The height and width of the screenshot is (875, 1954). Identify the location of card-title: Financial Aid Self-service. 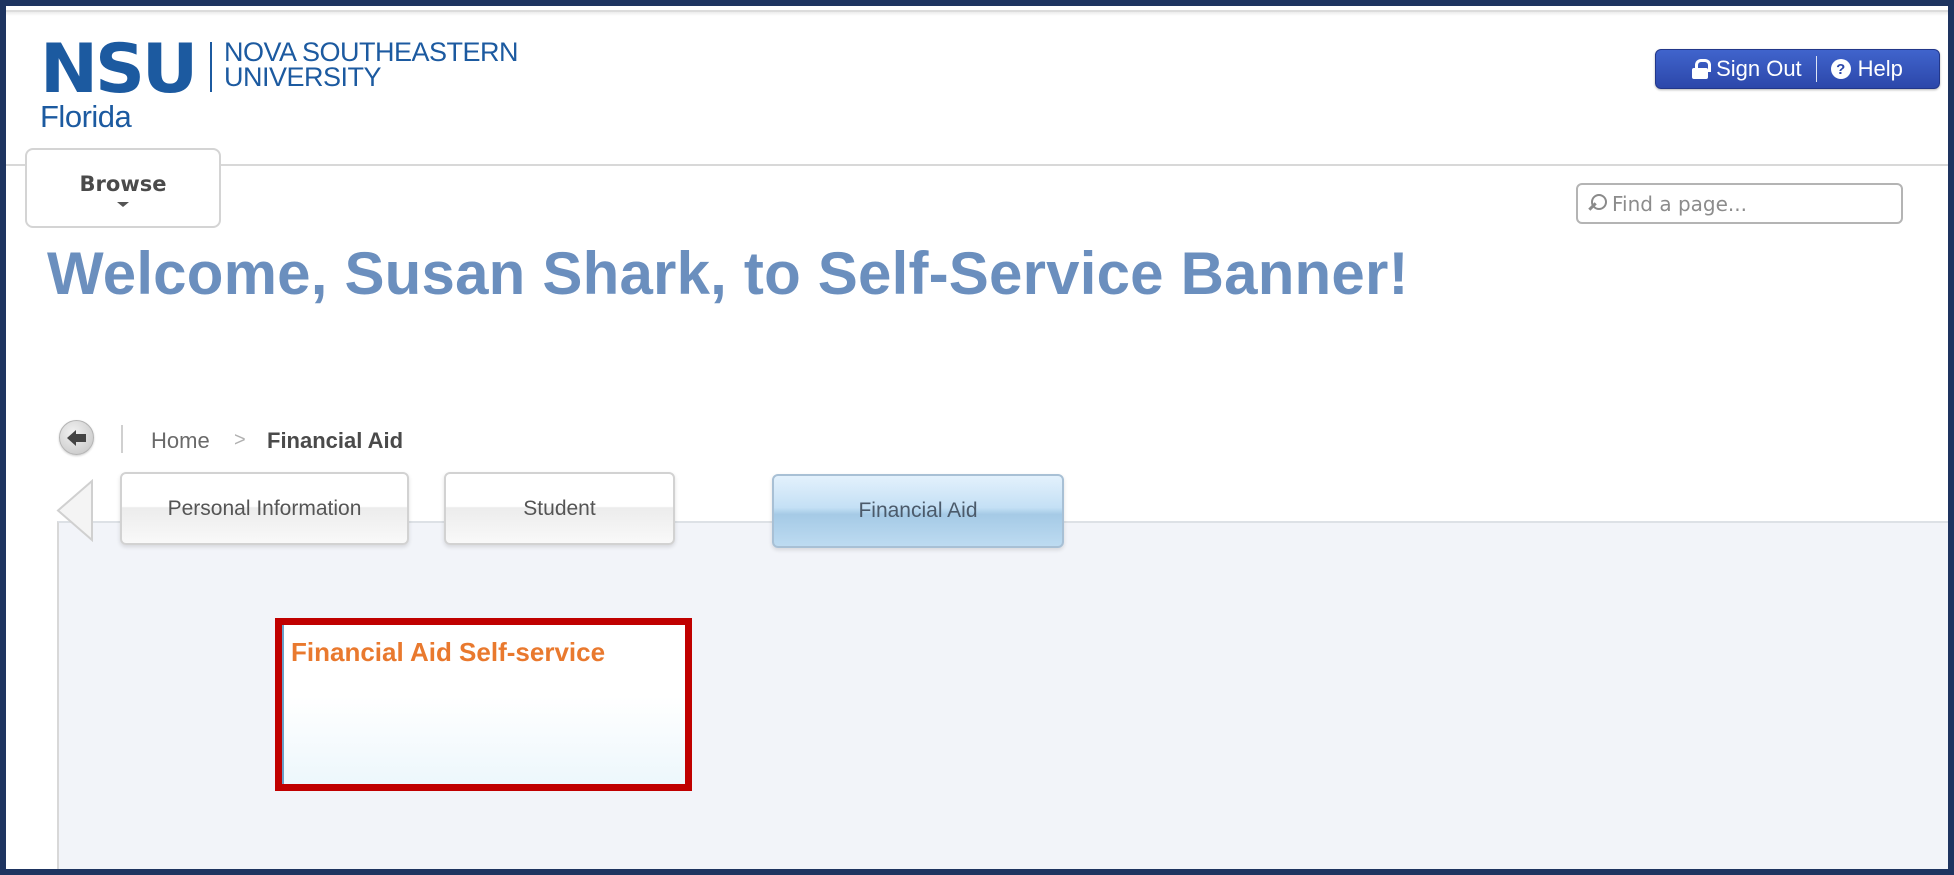
(448, 652).